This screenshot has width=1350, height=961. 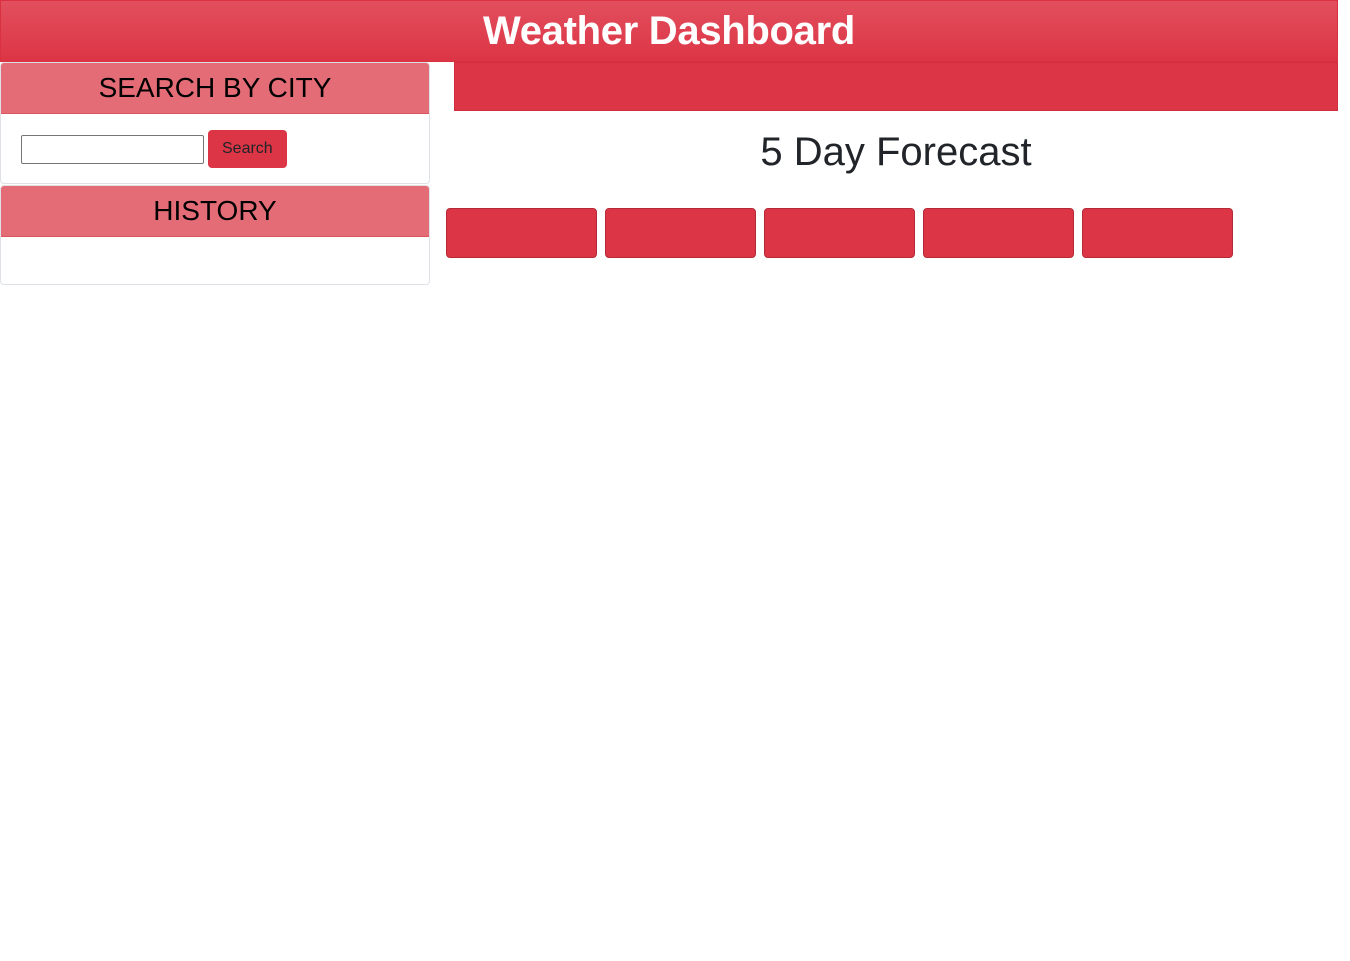 I want to click on history-panel: HISTORY, so click(x=215, y=235).